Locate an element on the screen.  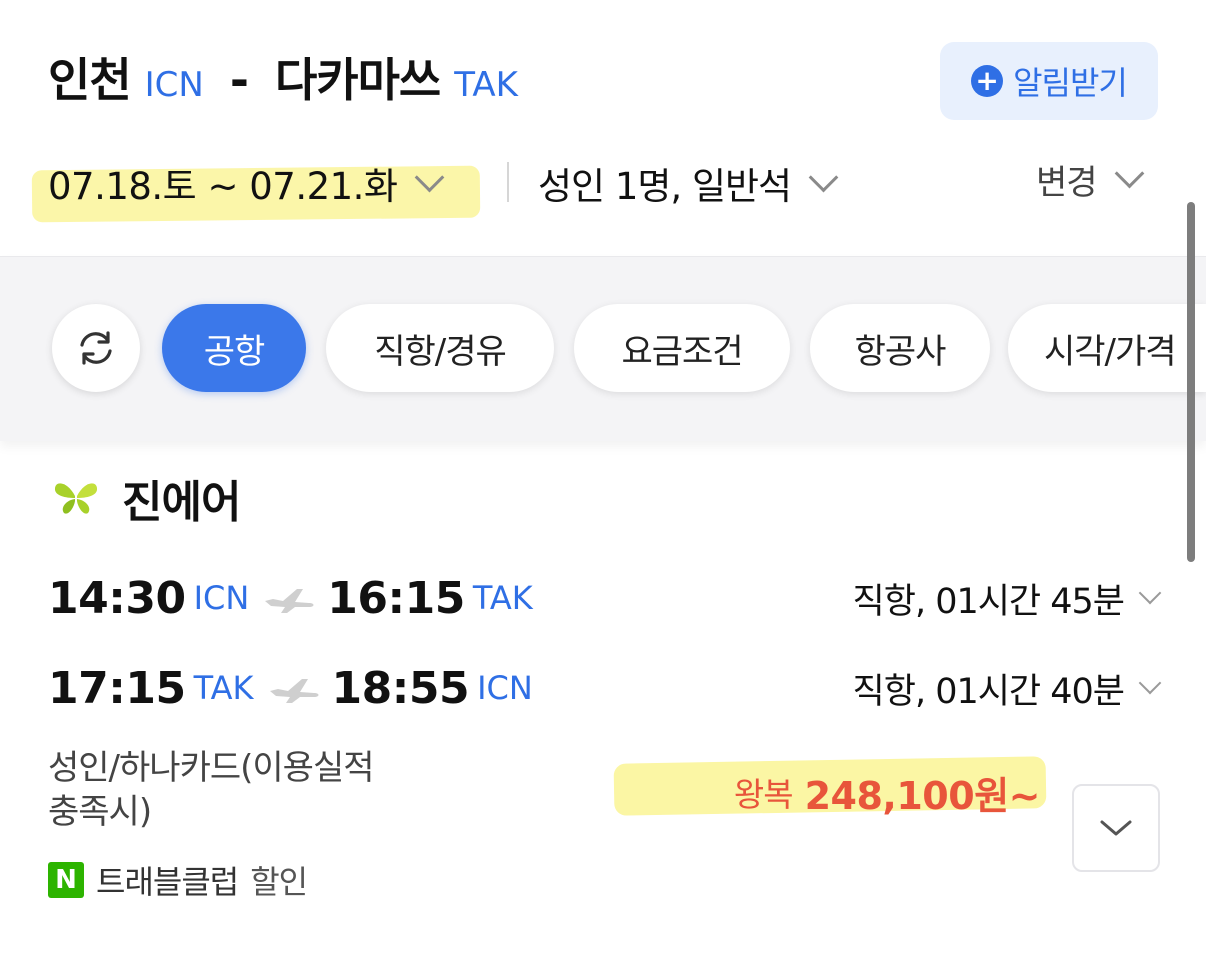
filter-chip-direct-stopover: 직항/경유 is located at coordinates (440, 348).